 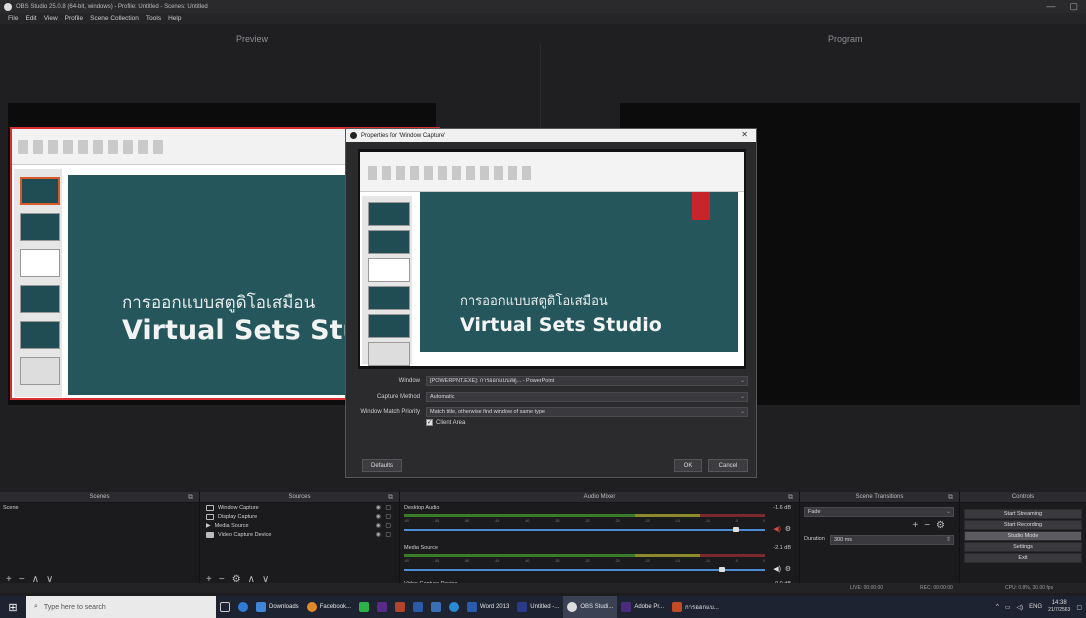 I want to click on client-area-option: ✓ Client Area, so click(x=445, y=422).